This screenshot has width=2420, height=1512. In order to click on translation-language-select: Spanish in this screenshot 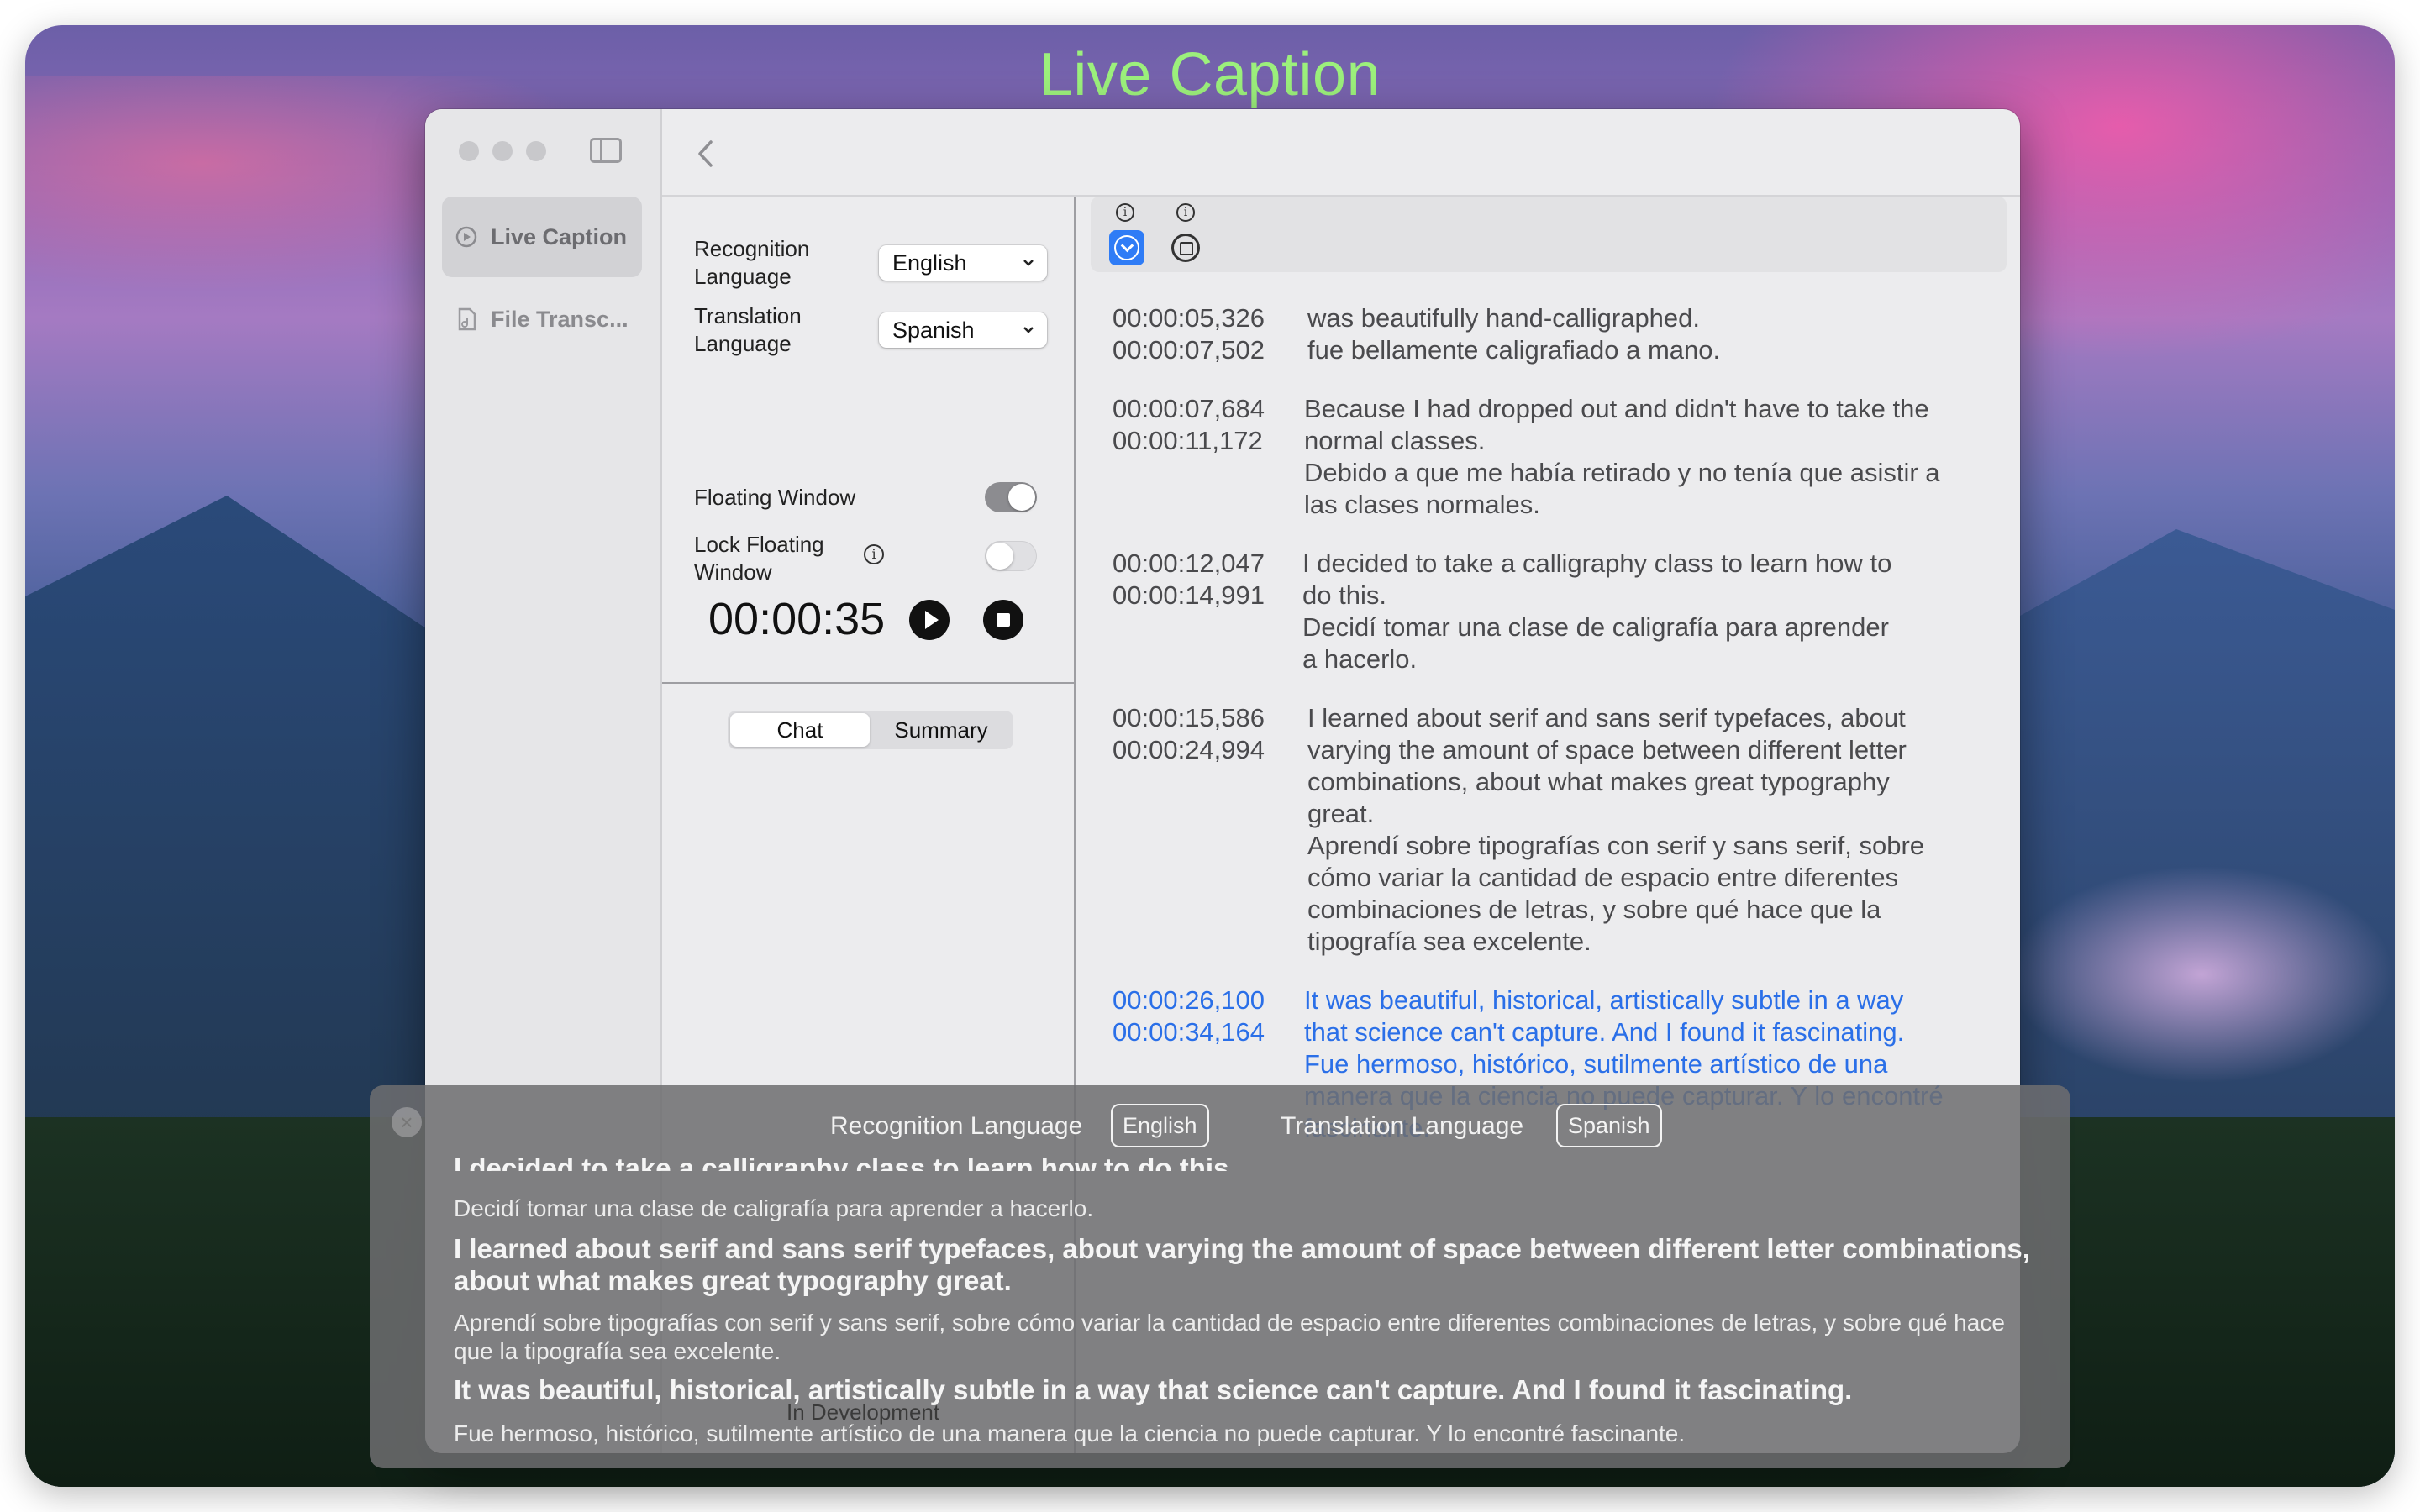, I will do `click(963, 330)`.